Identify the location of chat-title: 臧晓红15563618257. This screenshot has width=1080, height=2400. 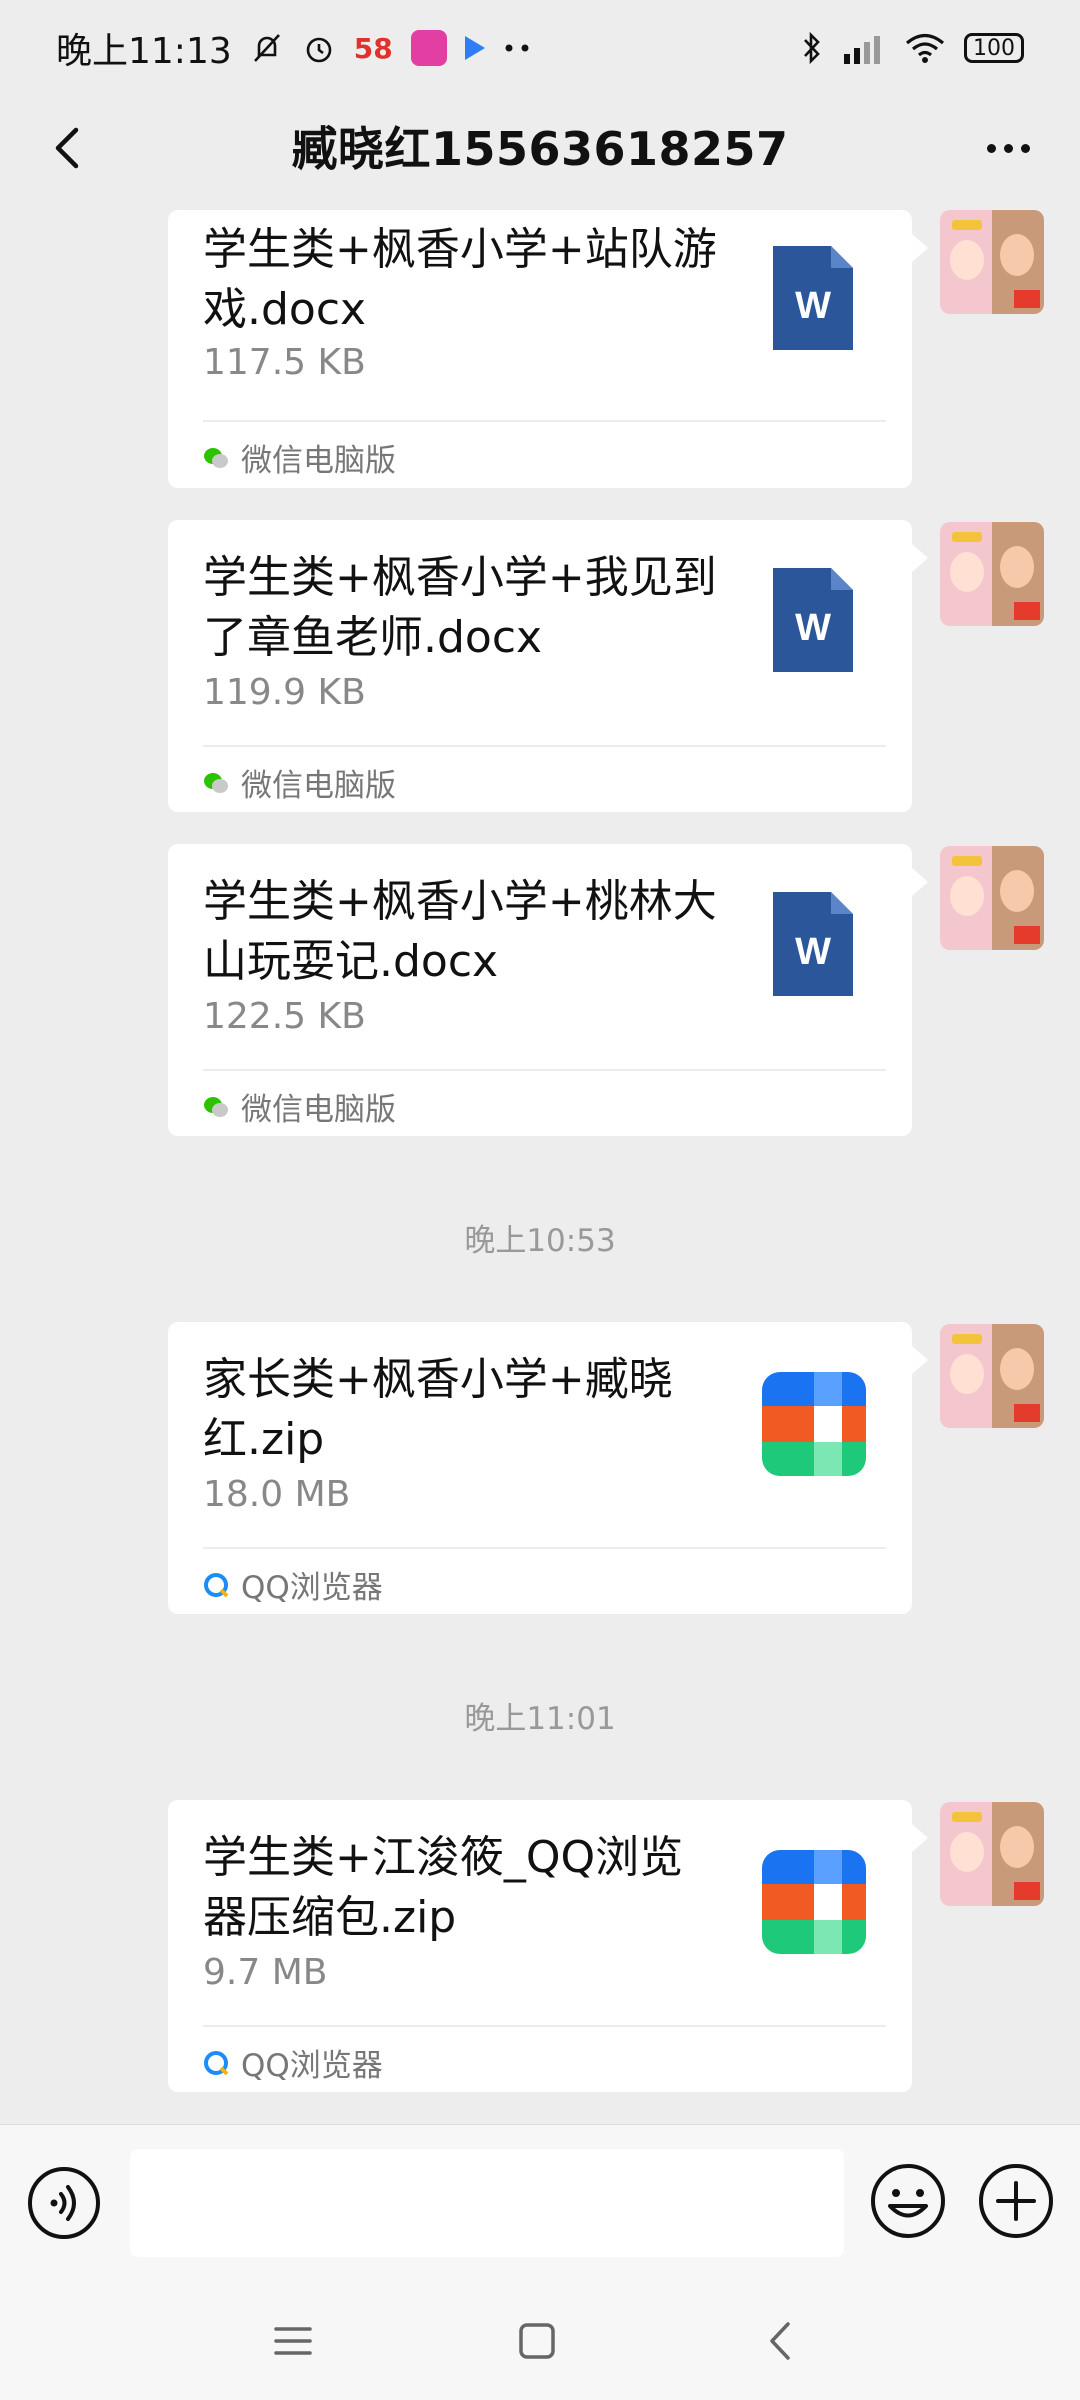
(540, 149).